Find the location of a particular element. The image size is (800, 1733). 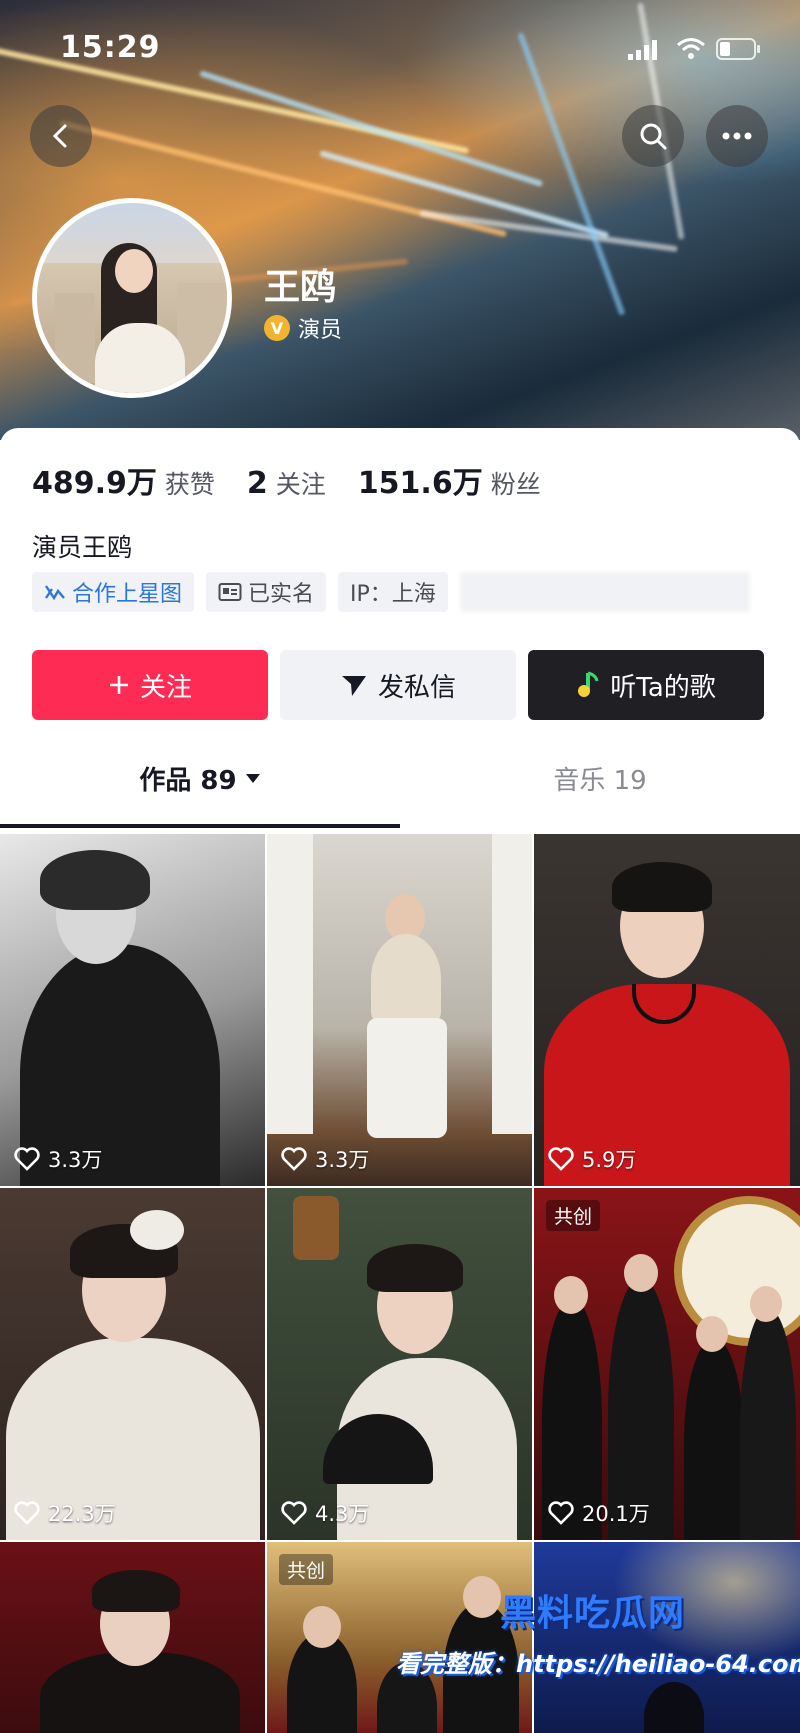

video-thumbnail is located at coordinates (132, 1637).